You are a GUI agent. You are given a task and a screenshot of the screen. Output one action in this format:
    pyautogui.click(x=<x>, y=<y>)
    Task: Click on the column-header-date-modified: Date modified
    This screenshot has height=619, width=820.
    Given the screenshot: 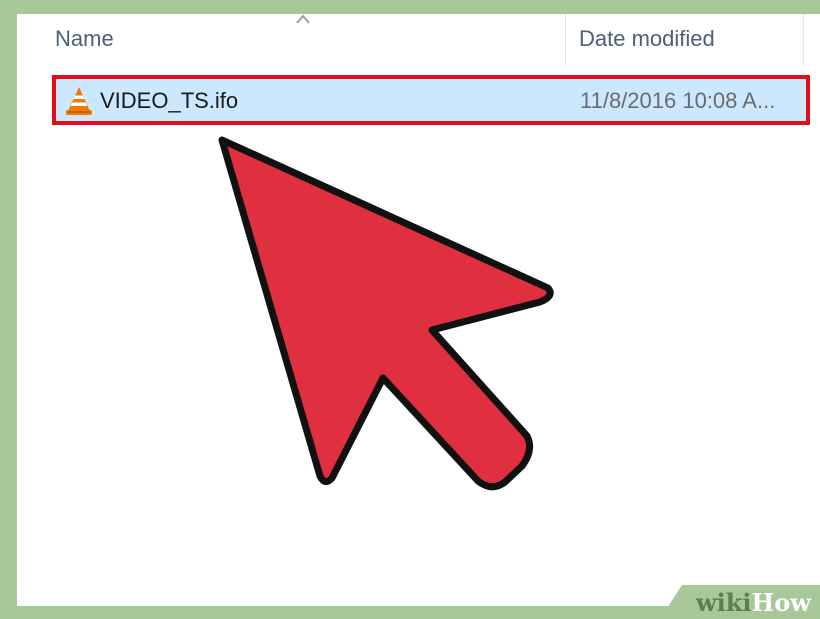 What is the action you would take?
    pyautogui.click(x=647, y=39)
    